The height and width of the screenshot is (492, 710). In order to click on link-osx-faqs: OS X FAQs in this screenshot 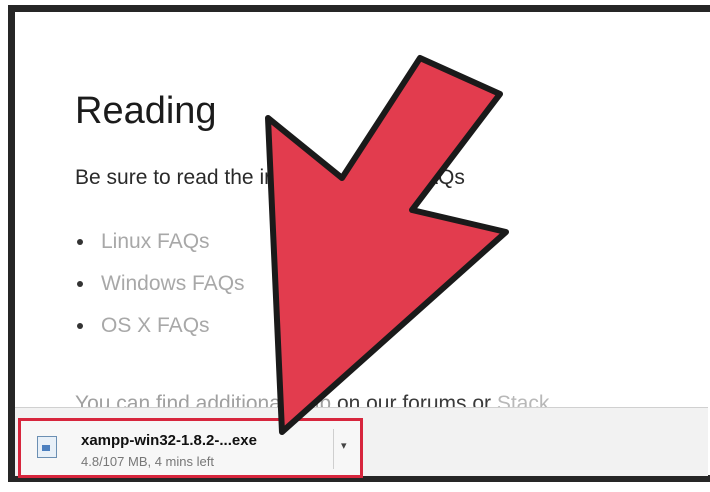, I will do `click(155, 326)`.